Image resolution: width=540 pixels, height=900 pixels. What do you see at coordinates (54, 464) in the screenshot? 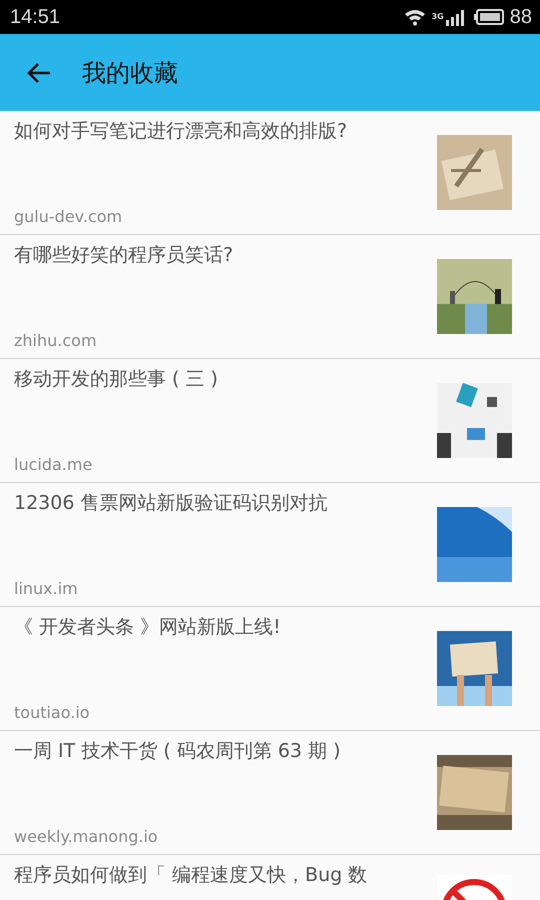
I see `item-source: lucida.me` at bounding box center [54, 464].